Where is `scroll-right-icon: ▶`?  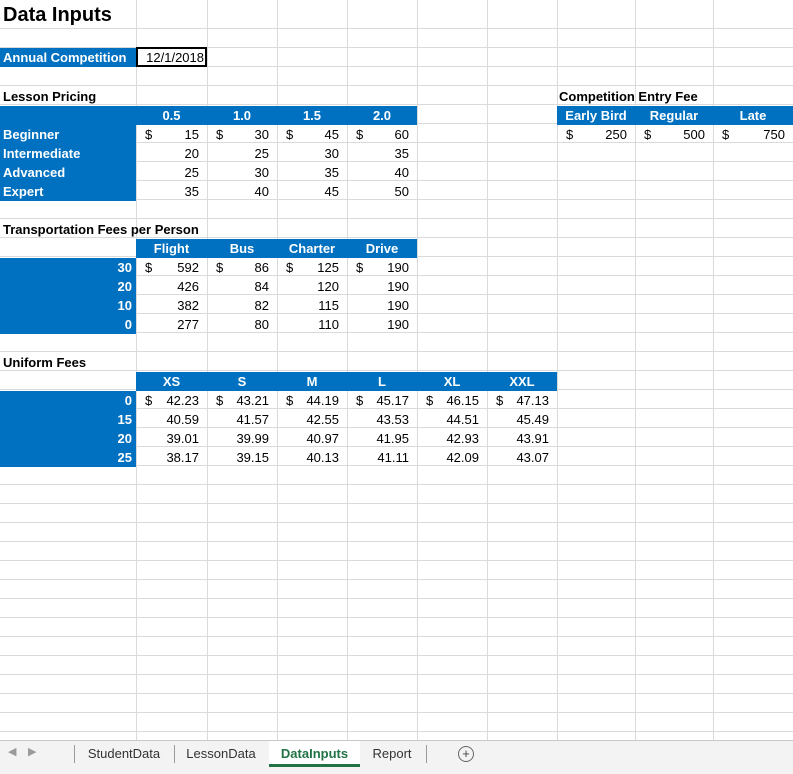 scroll-right-icon: ▶ is located at coordinates (32, 751).